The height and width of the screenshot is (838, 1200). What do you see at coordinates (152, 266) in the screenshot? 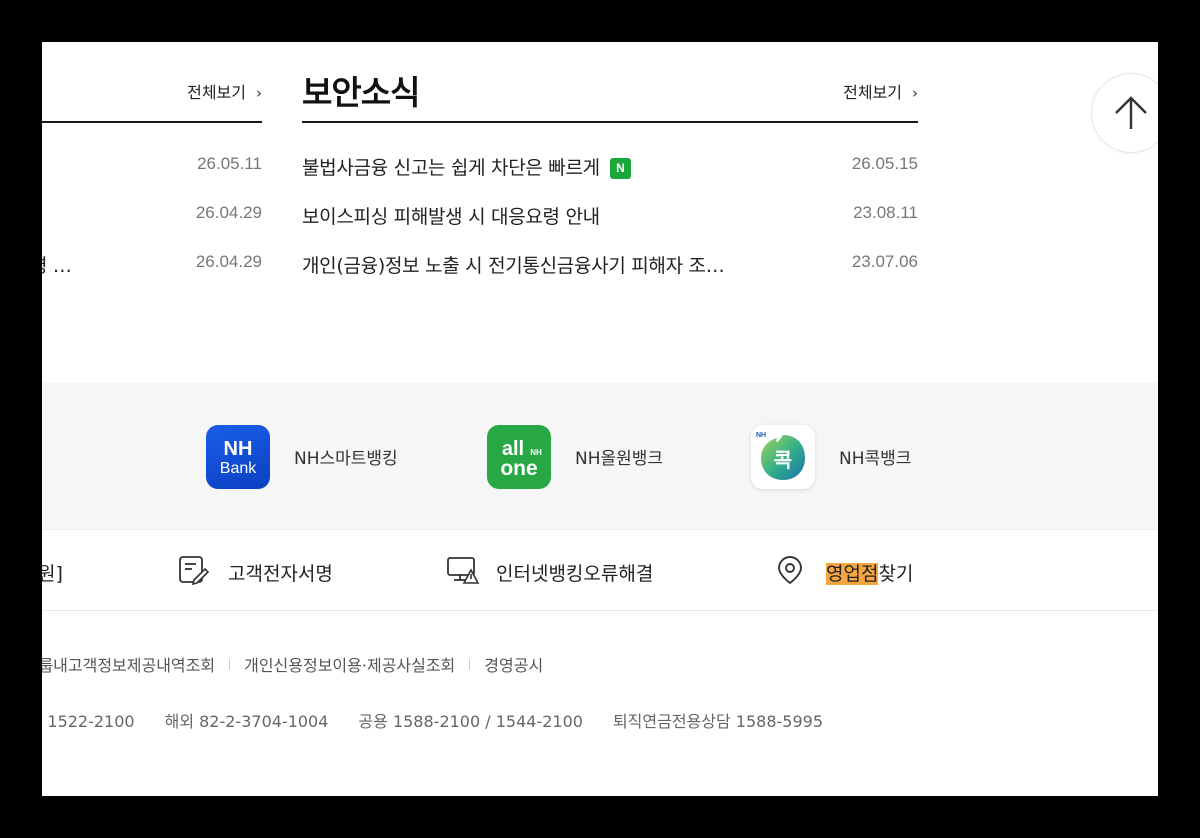
I see `list-item: 령 … 26.04.29` at bounding box center [152, 266].